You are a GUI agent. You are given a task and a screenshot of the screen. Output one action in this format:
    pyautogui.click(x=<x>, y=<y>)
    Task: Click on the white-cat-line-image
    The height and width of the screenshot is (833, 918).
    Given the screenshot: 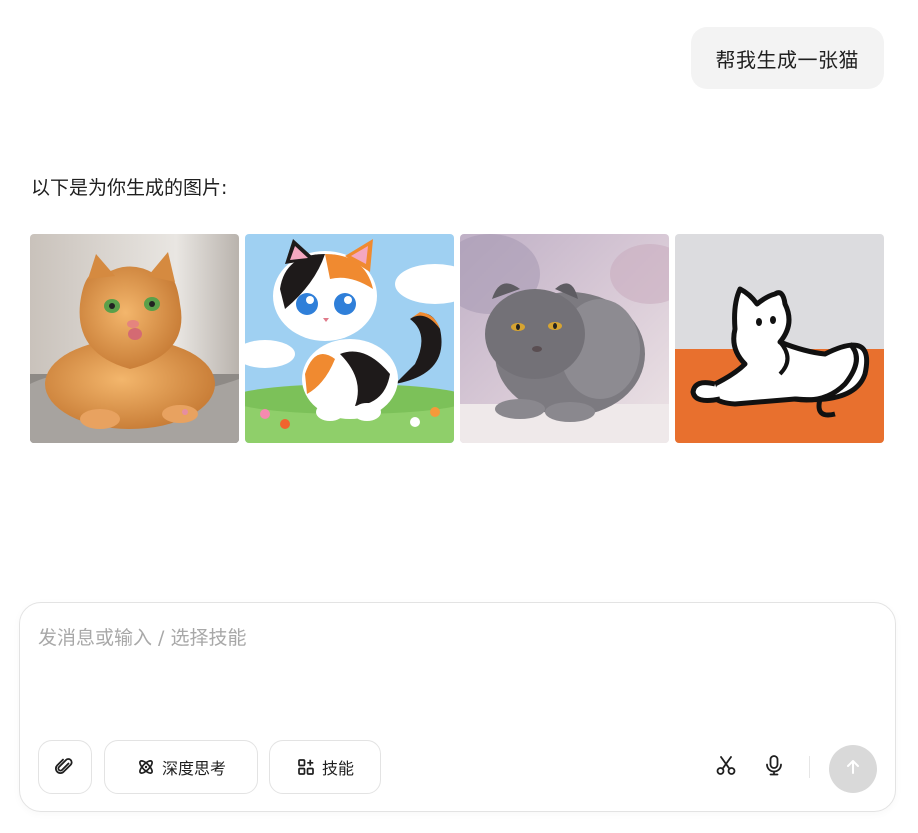 What is the action you would take?
    pyautogui.click(x=779, y=338)
    